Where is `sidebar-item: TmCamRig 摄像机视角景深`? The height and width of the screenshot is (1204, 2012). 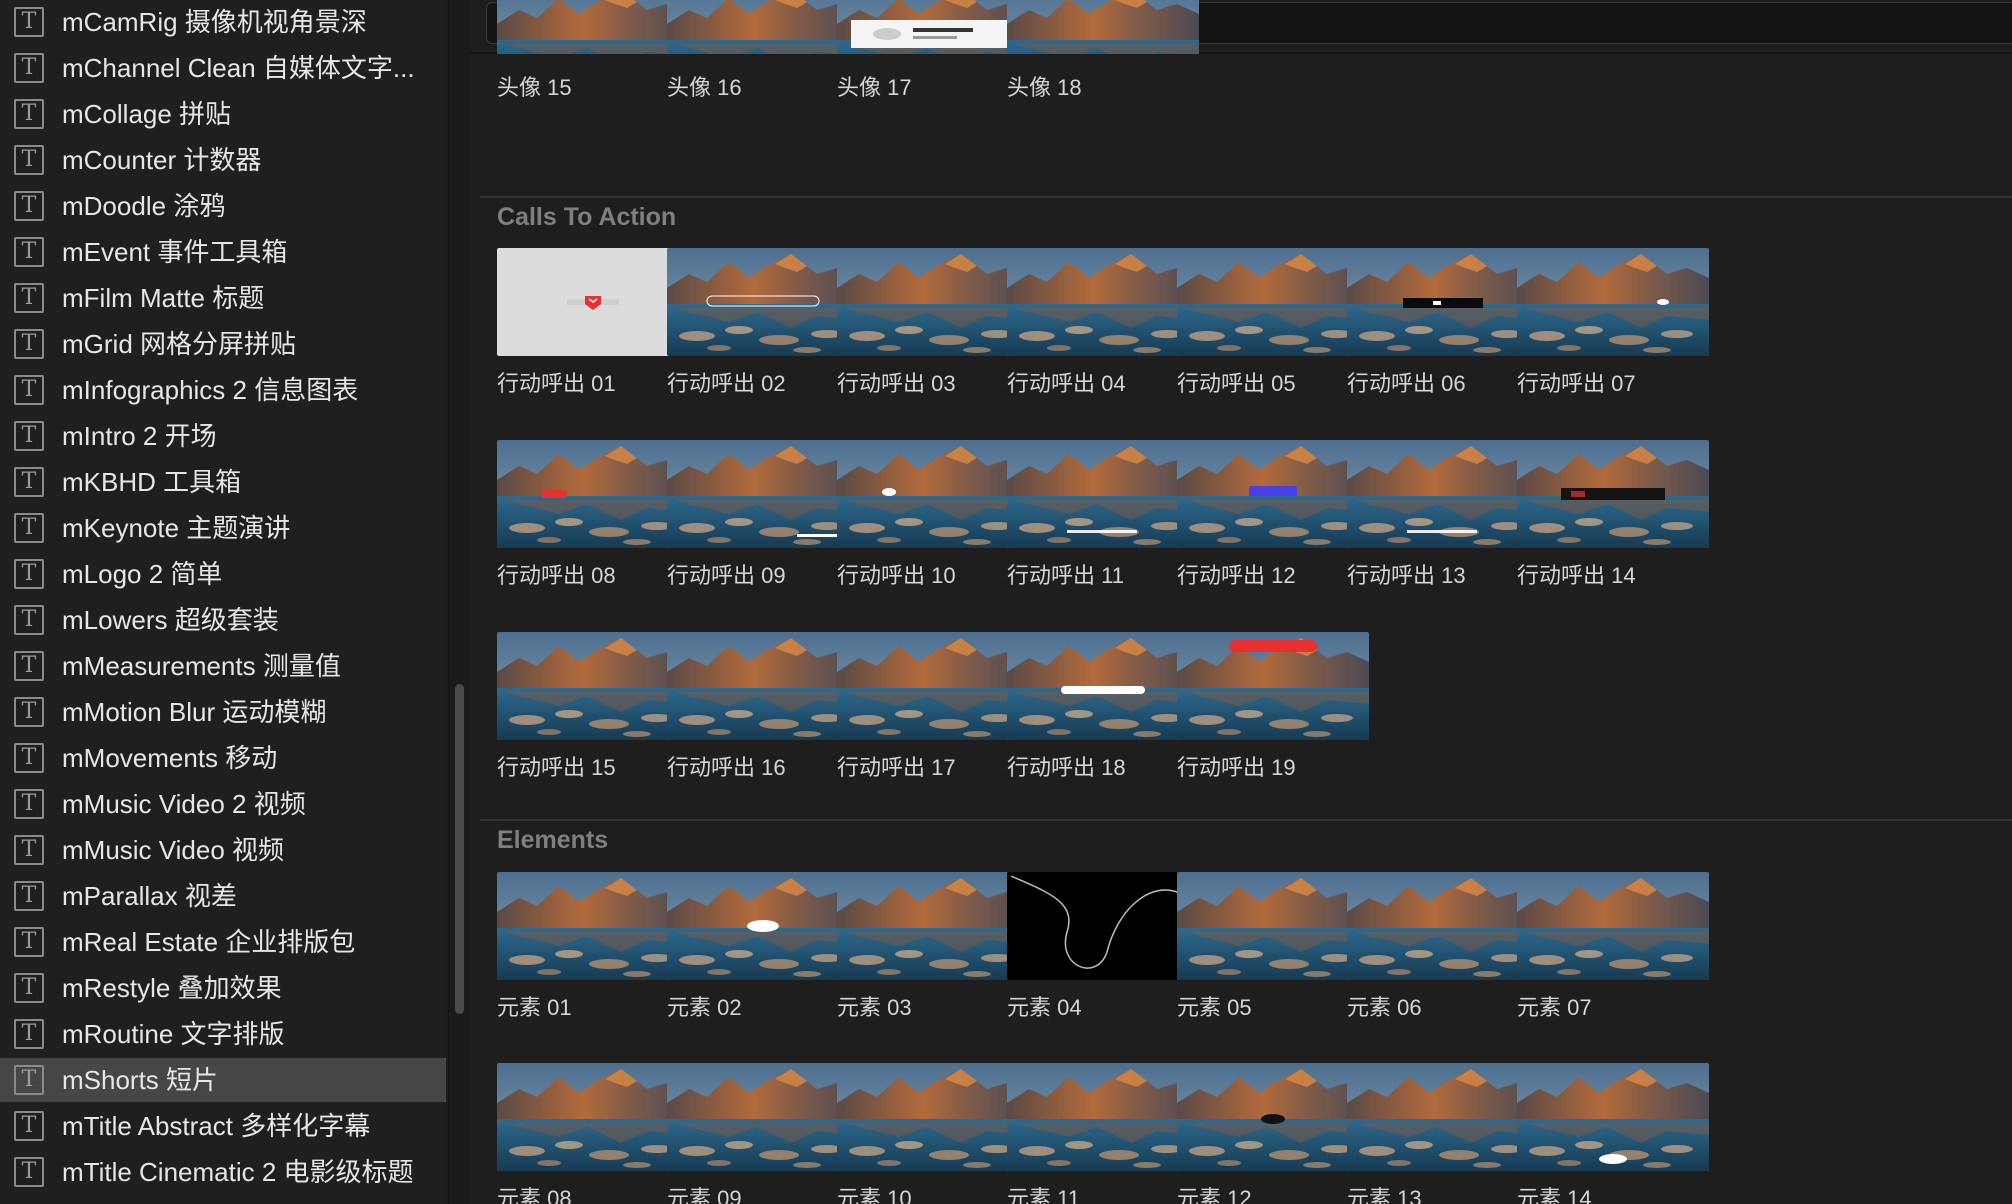 sidebar-item: TmCamRig 摄像机视角景深 is located at coordinates (223, 22).